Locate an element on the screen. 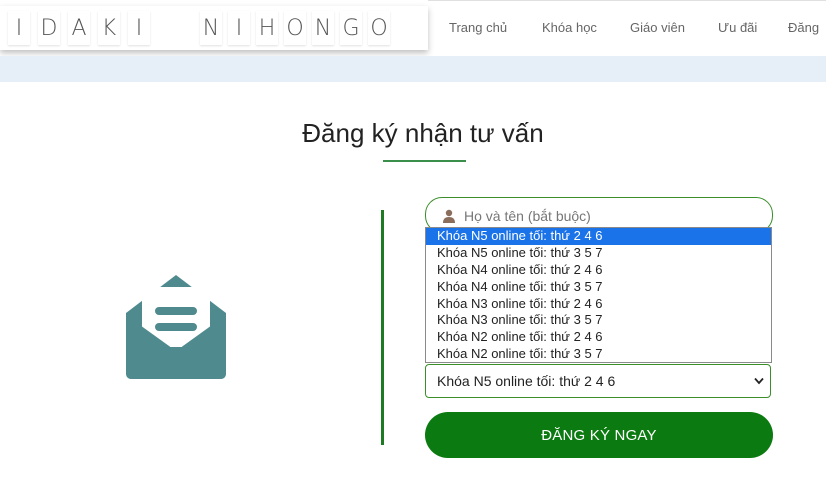  nav-register: Đăng is located at coordinates (803, 27).